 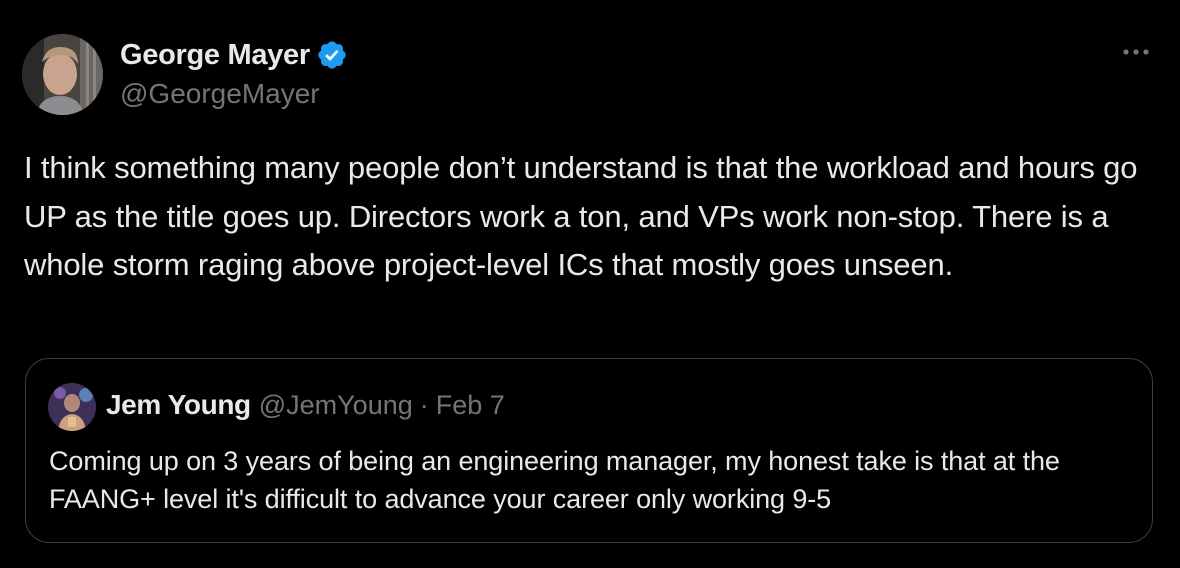 I want to click on quoted-handle: @JemYoung, so click(x=336, y=405).